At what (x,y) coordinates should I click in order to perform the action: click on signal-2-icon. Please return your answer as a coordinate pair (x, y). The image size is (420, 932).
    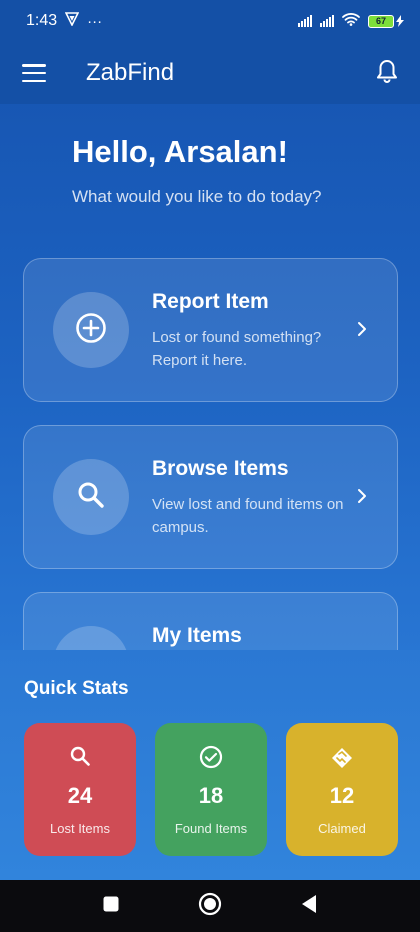
    Looking at the image, I should click on (327, 21).